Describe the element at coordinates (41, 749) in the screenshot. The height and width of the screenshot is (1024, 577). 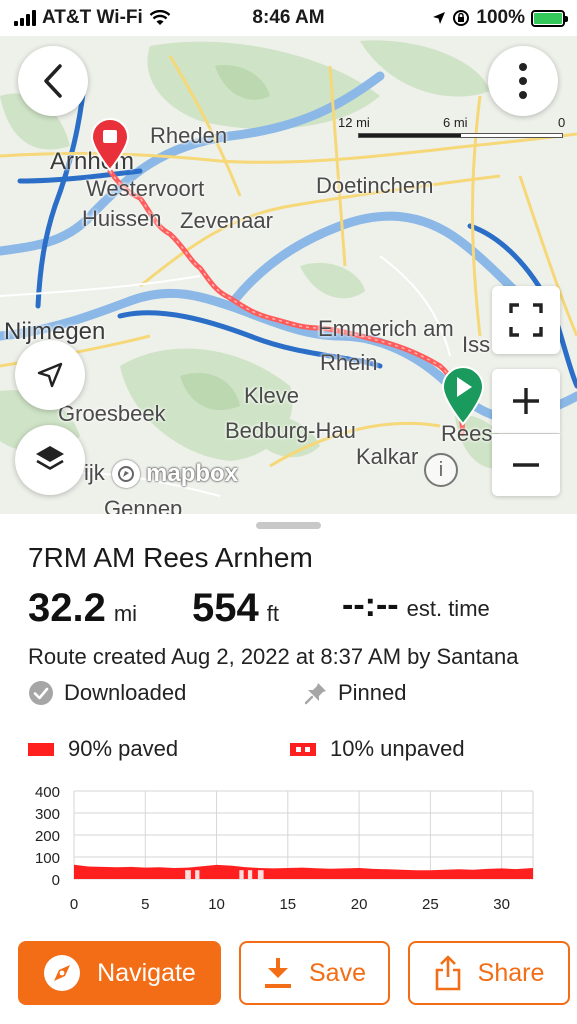
I see `paved-swatch` at that location.